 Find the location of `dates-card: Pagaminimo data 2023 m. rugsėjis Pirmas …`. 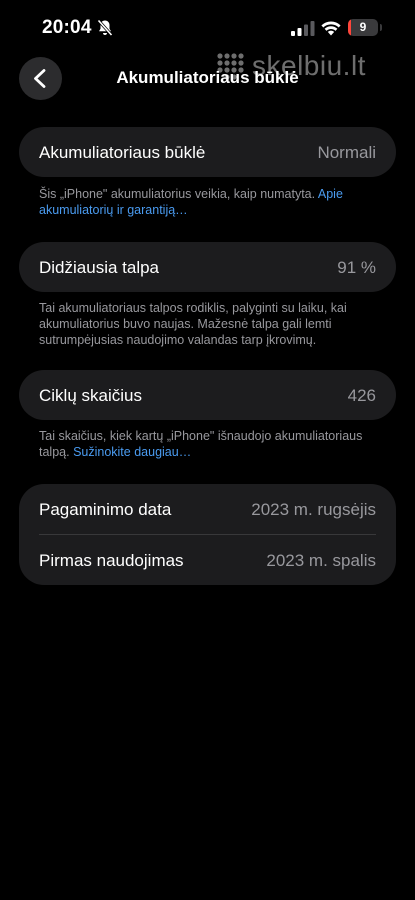

dates-card: Pagaminimo data 2023 m. rugsėjis Pirmas … is located at coordinates (207, 534).